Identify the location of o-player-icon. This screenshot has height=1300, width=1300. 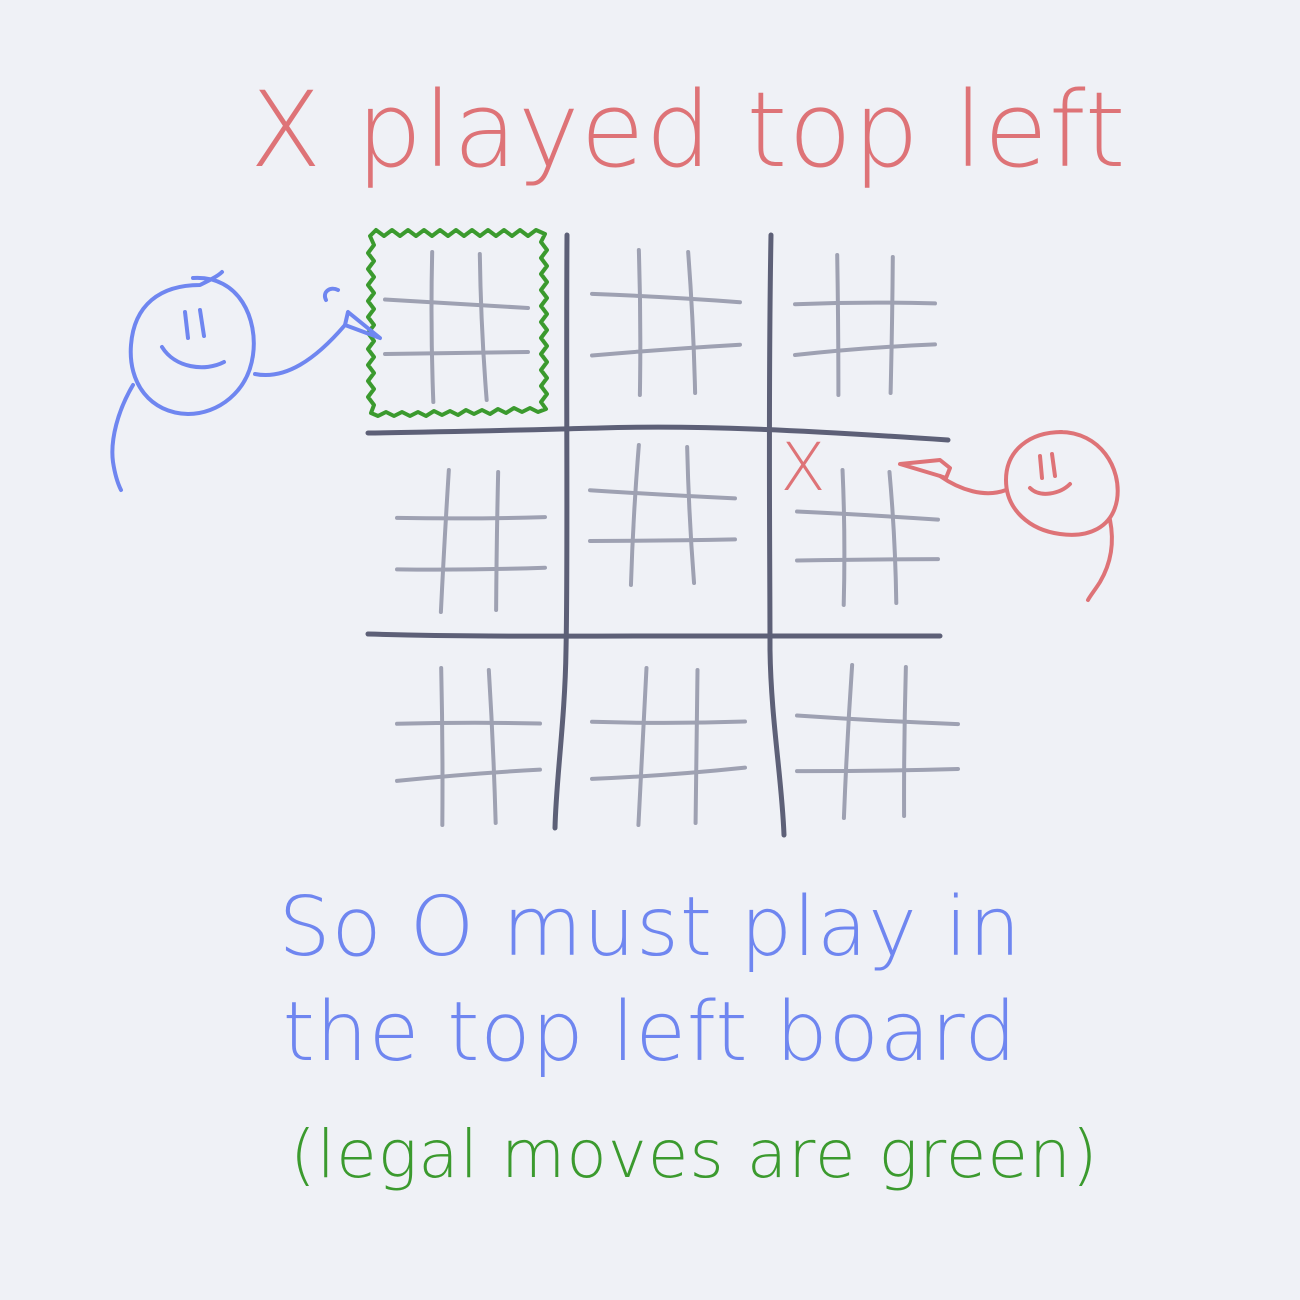
(246, 381).